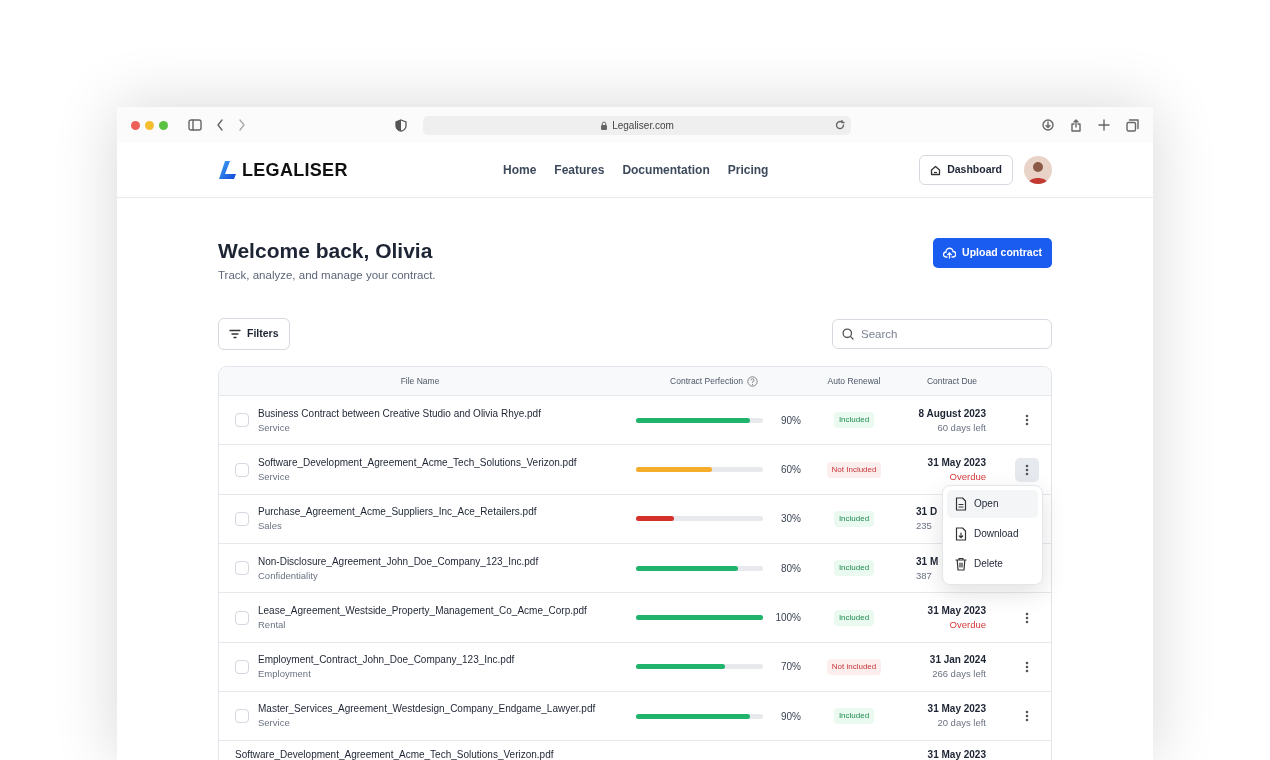 The height and width of the screenshot is (760, 1270). I want to click on logo-icon, so click(228, 170).